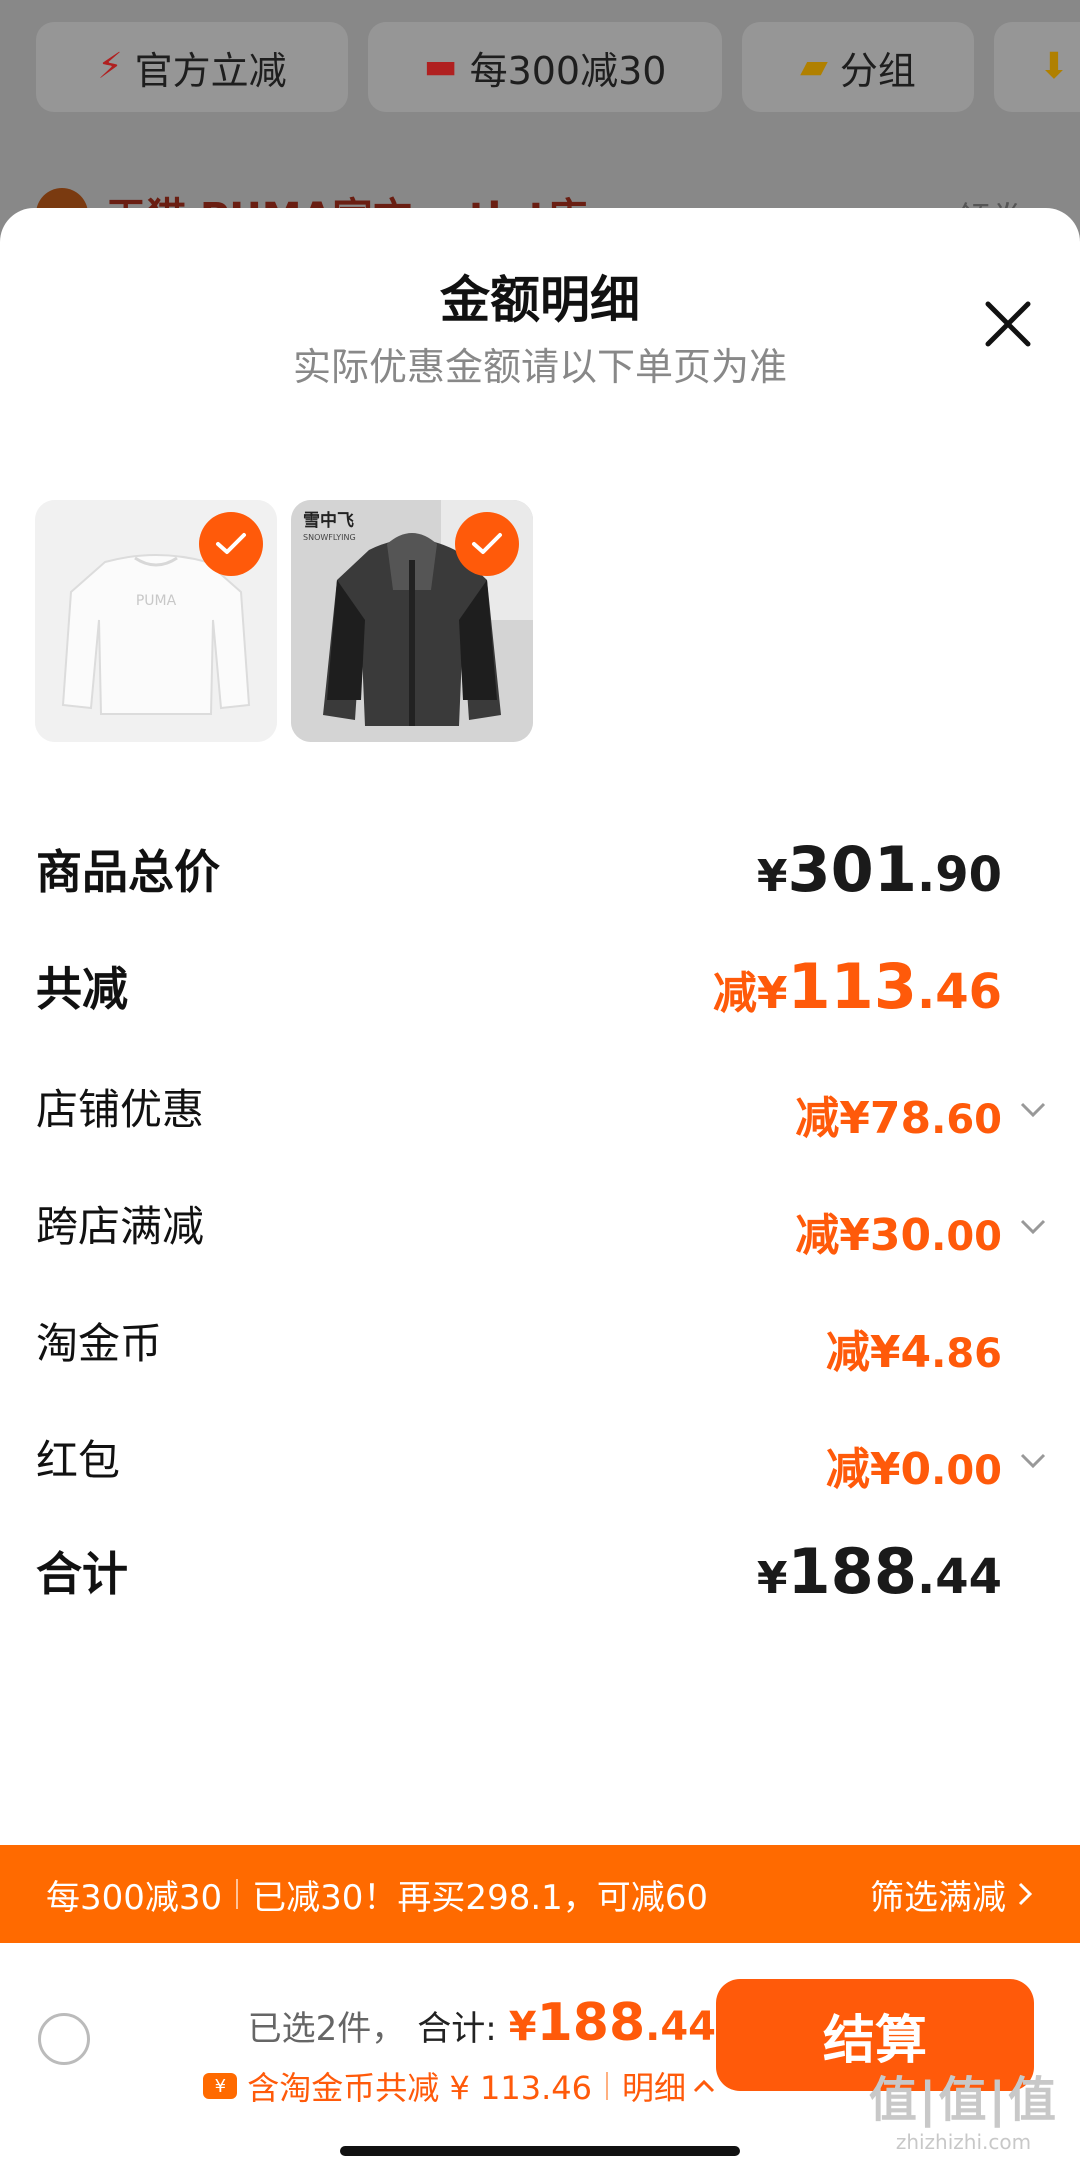  Describe the element at coordinates (913, 1469) in the screenshot. I see `row-value: 减¥0.00` at that location.